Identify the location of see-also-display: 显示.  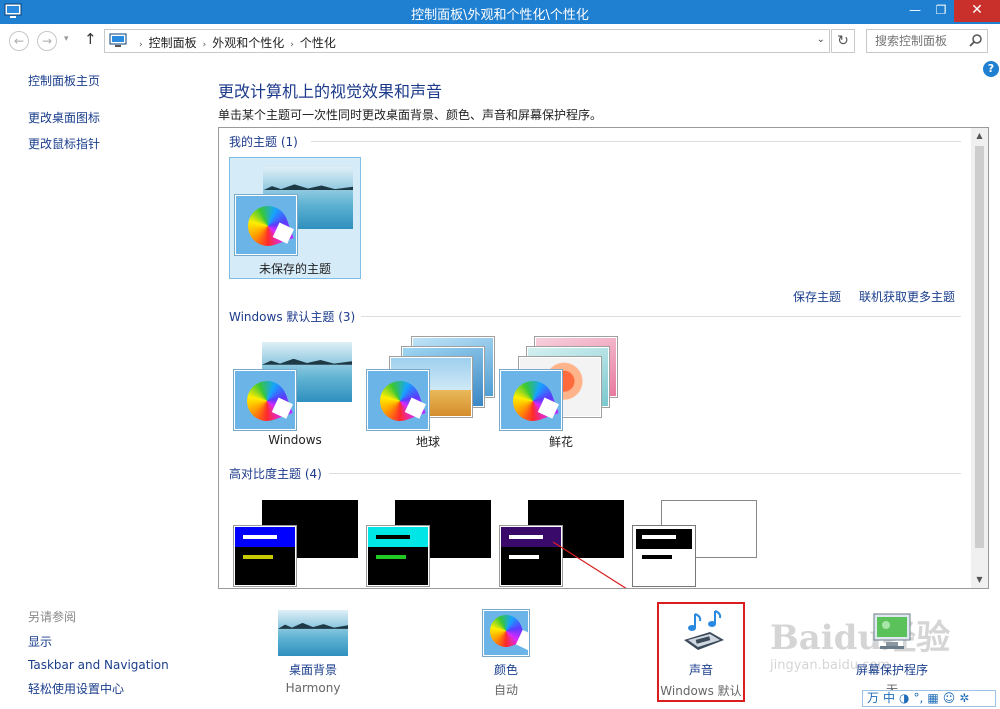
(118, 641).